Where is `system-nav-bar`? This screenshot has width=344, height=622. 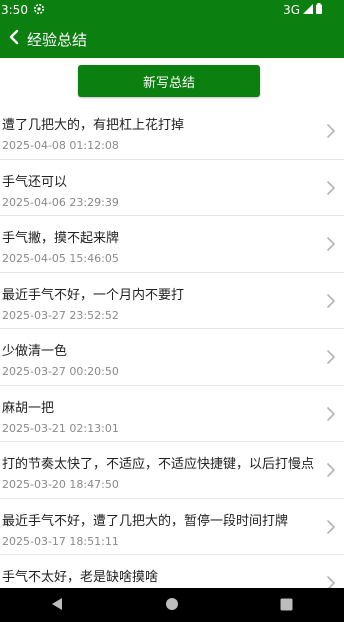
system-nav-bar is located at coordinates (172, 605).